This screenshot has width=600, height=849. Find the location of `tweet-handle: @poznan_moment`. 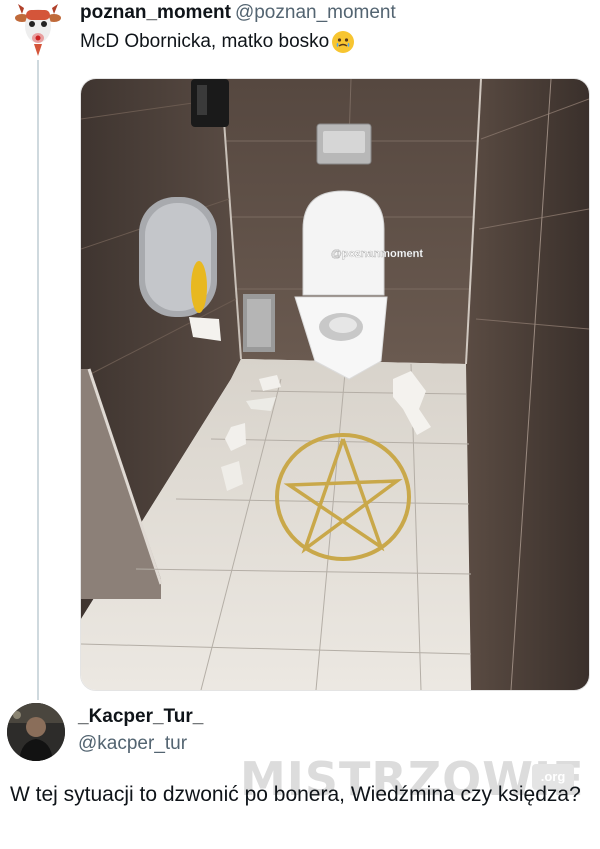

tweet-handle: @poznan_moment is located at coordinates (315, 12).